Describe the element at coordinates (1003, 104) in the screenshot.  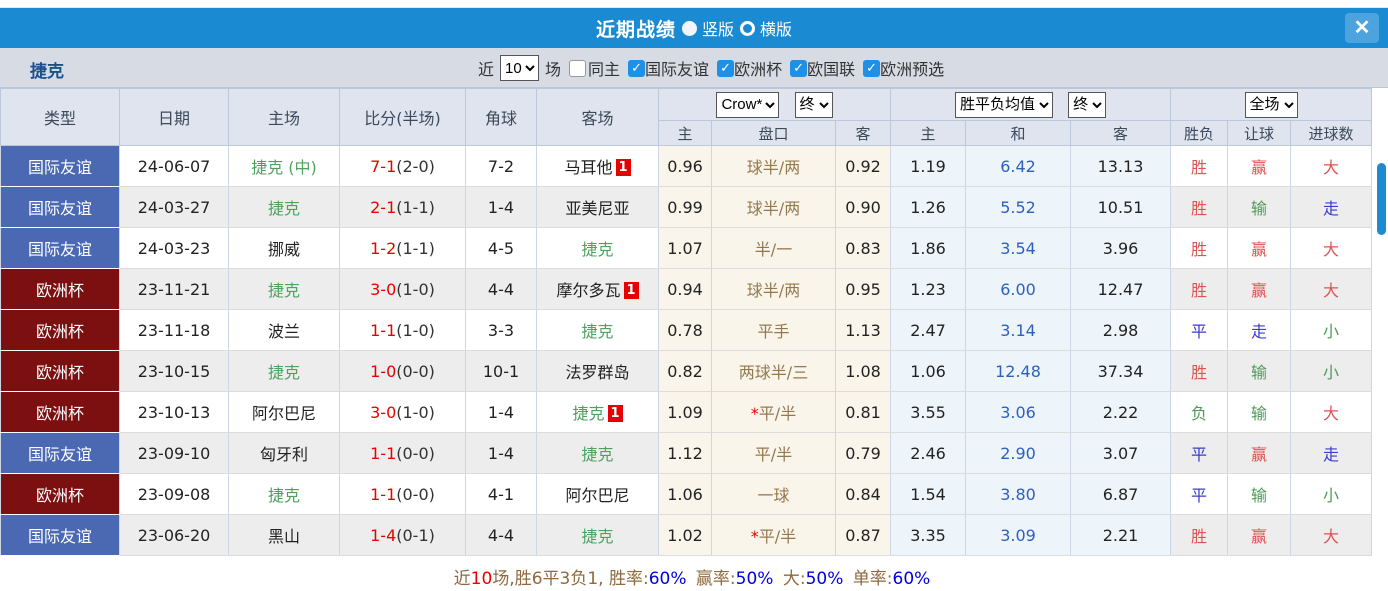
I see `avg-type-select: 胜平负均值` at that location.